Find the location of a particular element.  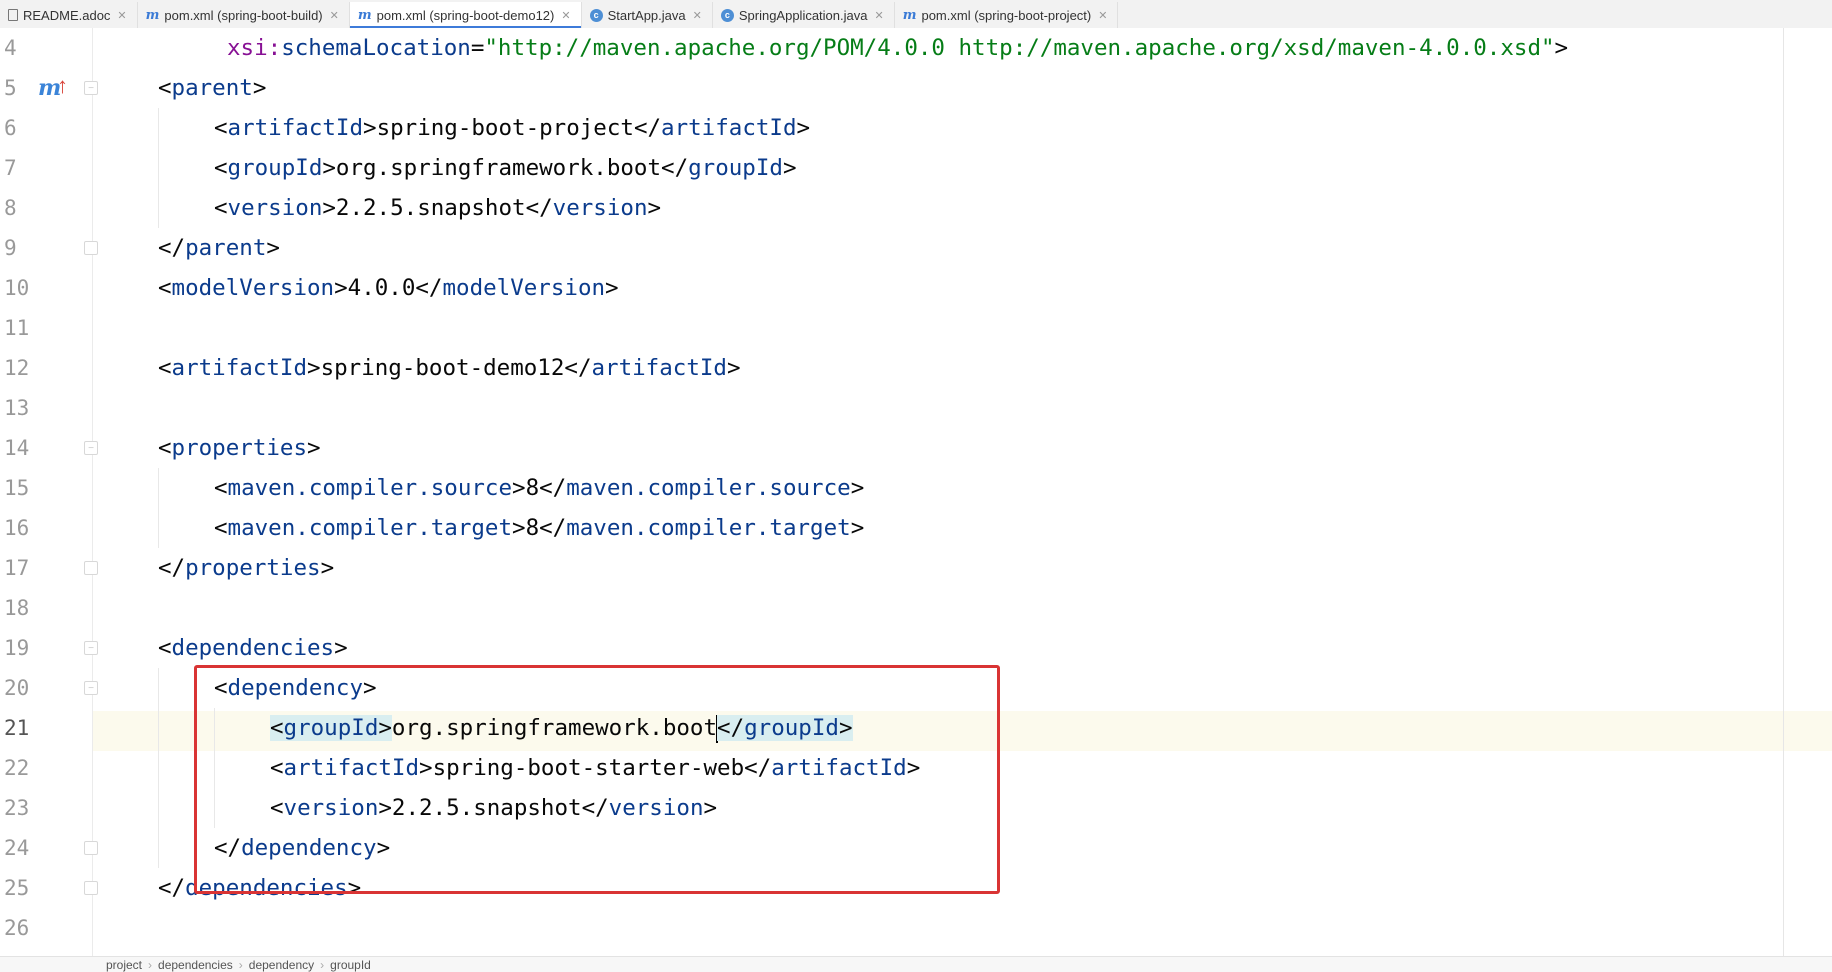

tab-label: README.adoc is located at coordinates (67, 15).